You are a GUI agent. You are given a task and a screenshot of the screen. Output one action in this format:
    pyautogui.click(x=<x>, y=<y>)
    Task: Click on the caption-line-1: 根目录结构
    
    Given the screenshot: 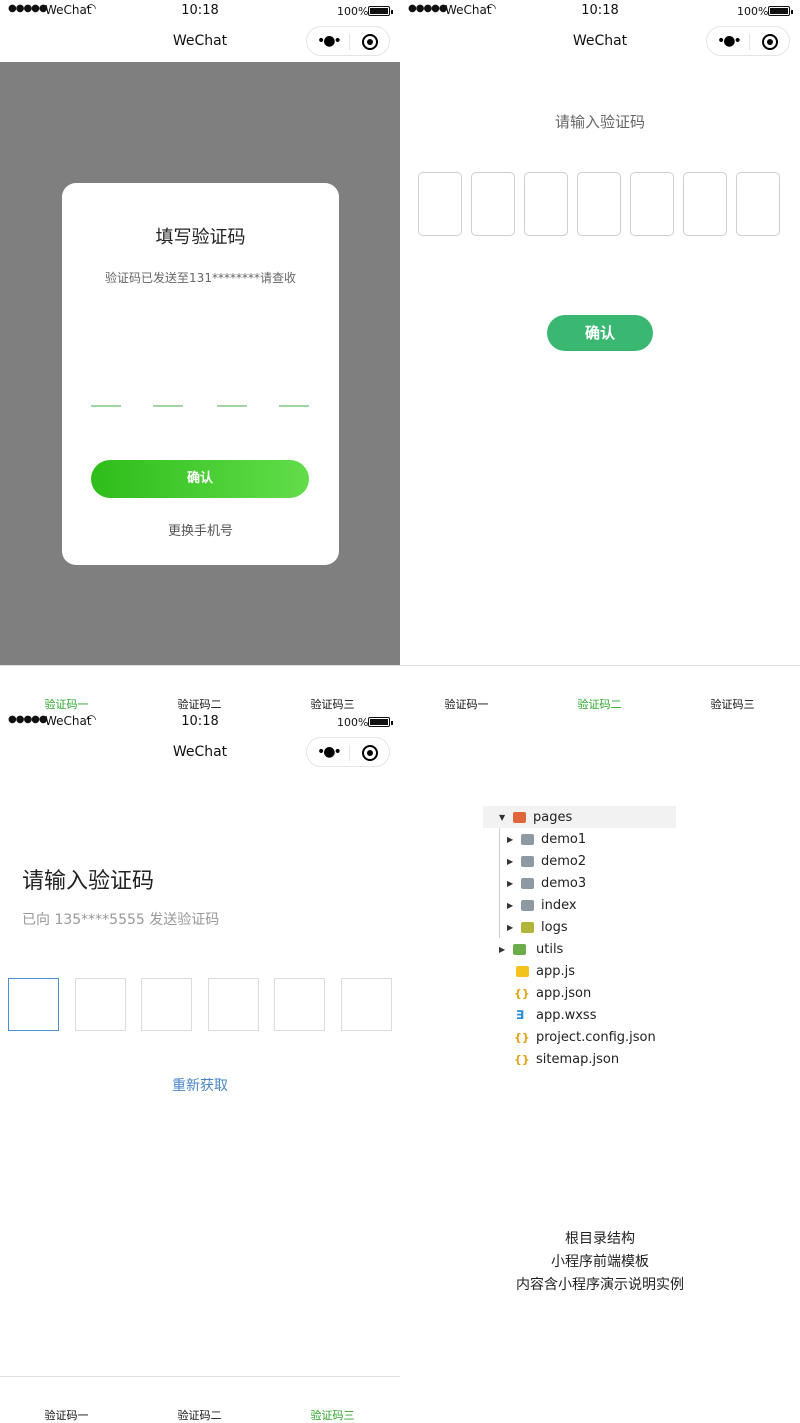 What is the action you would take?
    pyautogui.click(x=600, y=1239)
    